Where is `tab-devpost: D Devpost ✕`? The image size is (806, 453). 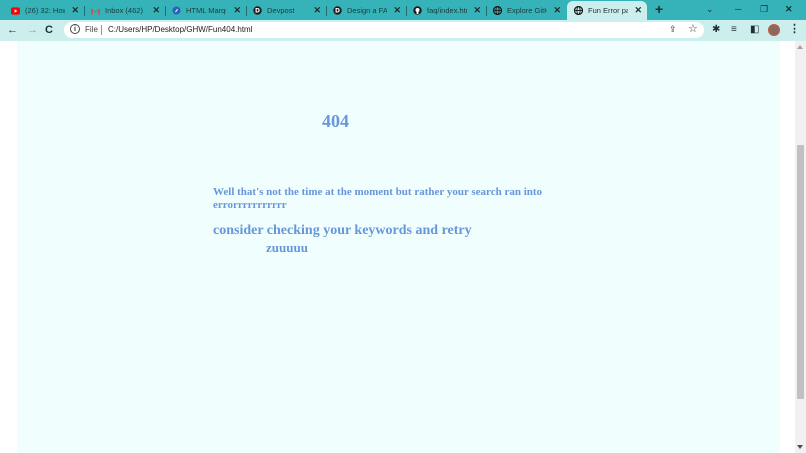
tab-devpost: D Devpost ✕ is located at coordinates (286, 10).